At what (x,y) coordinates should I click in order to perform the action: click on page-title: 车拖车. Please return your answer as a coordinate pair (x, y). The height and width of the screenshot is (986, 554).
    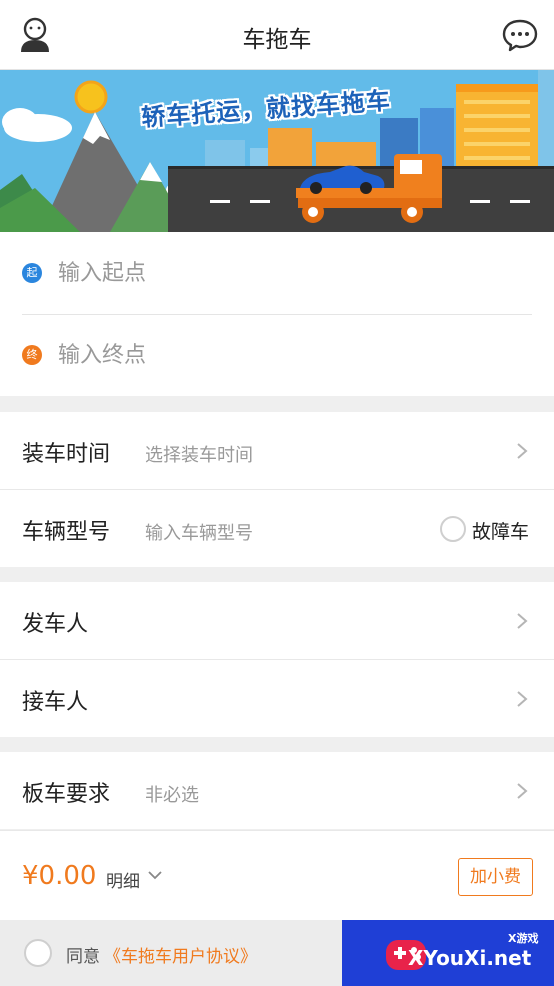
    Looking at the image, I should click on (277, 40).